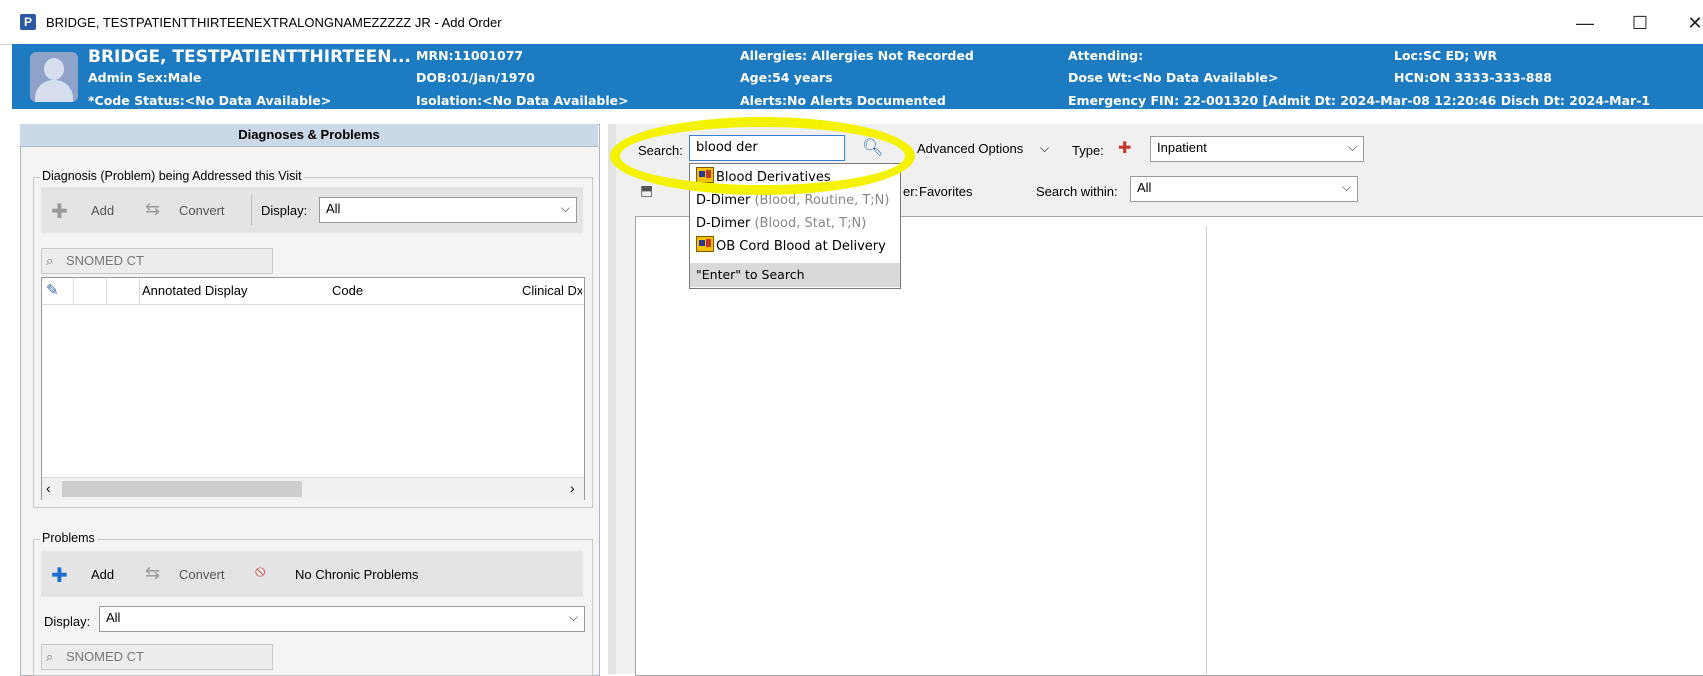 The width and height of the screenshot is (1703, 676). Describe the element at coordinates (612, 399) in the screenshot. I see `panel-splitter` at that location.